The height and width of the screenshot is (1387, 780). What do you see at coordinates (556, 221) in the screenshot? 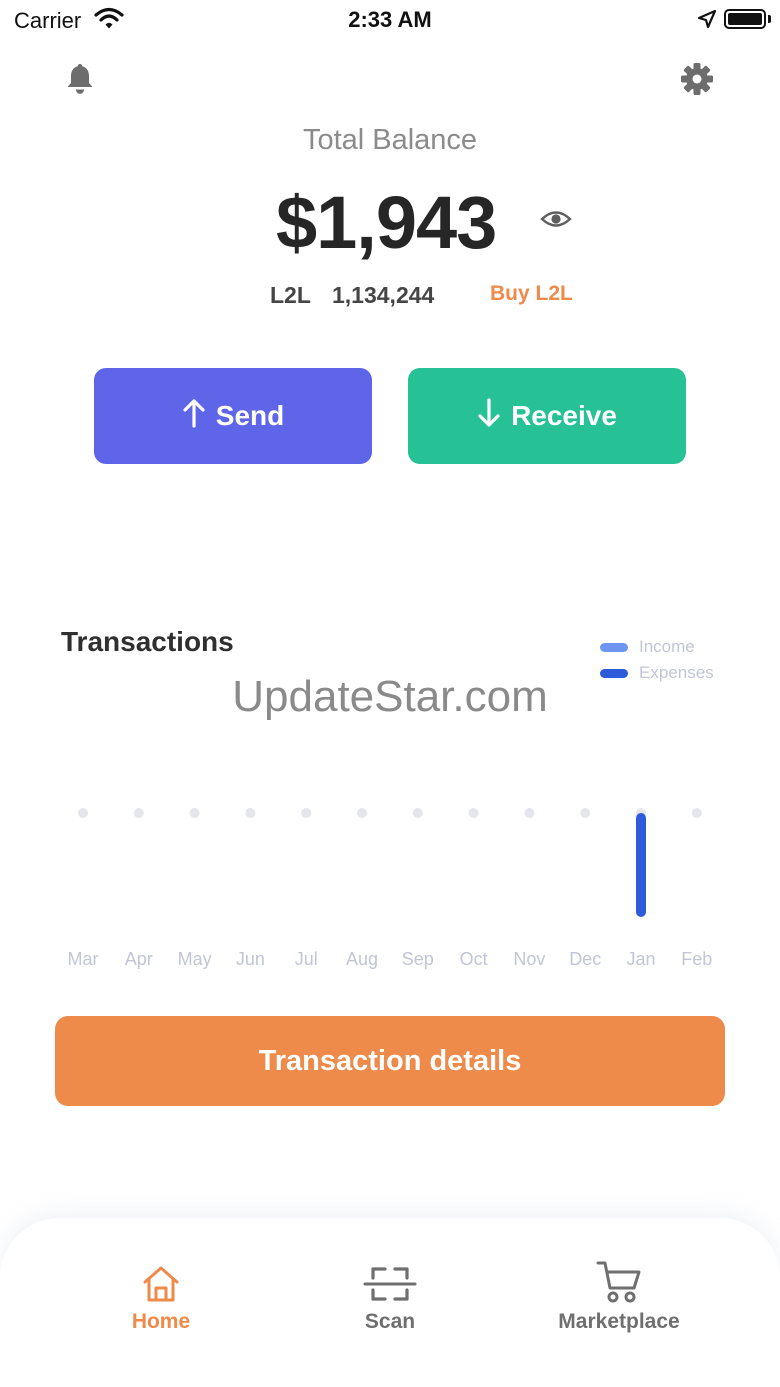
I see `eye-icon` at bounding box center [556, 221].